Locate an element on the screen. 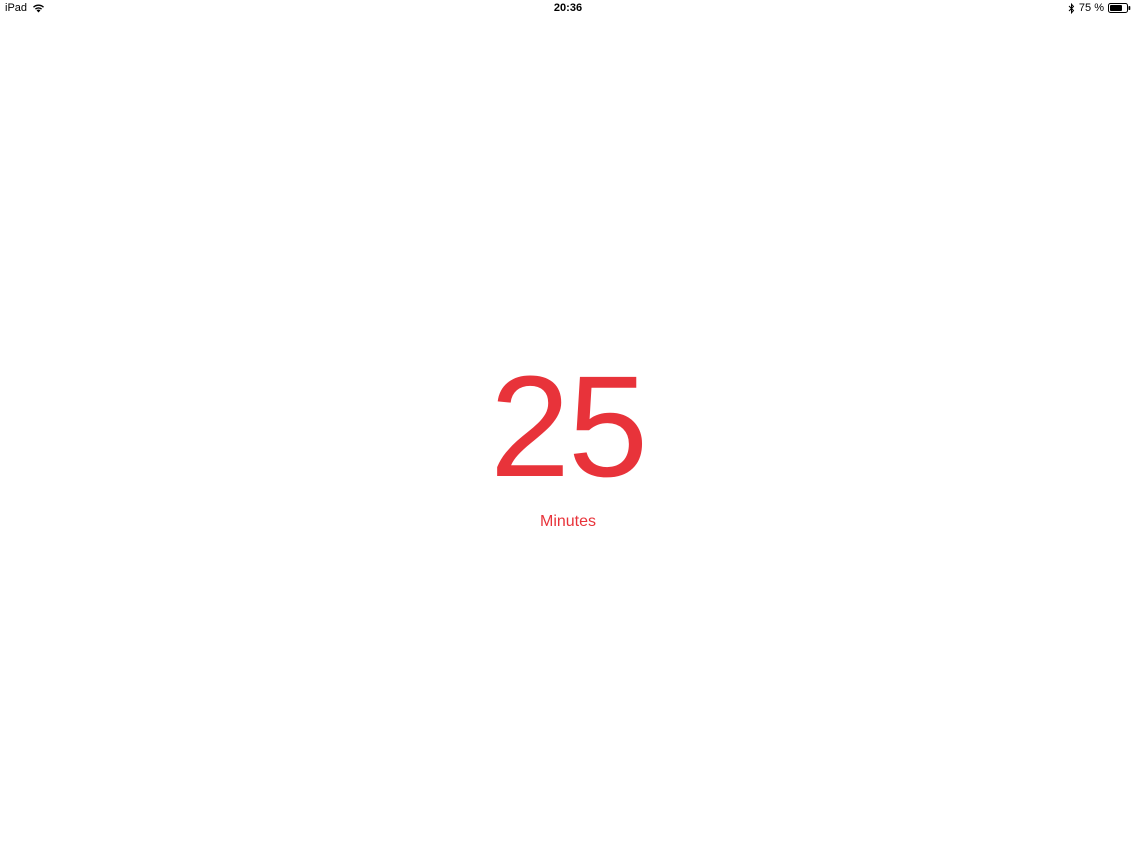  bluetooth-icon is located at coordinates (1071, 8).